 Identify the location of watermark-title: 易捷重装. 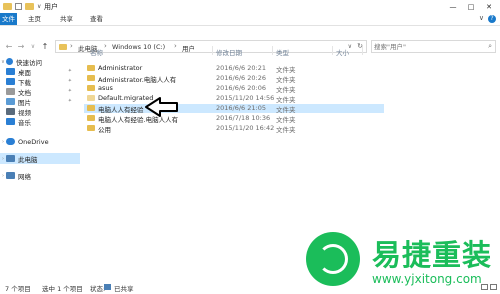
(432, 255).